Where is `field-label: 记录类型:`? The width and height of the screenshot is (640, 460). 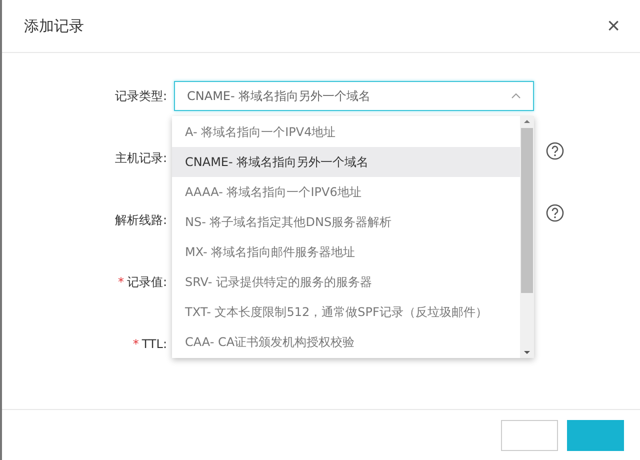
field-label: 记录类型: is located at coordinates (140, 96).